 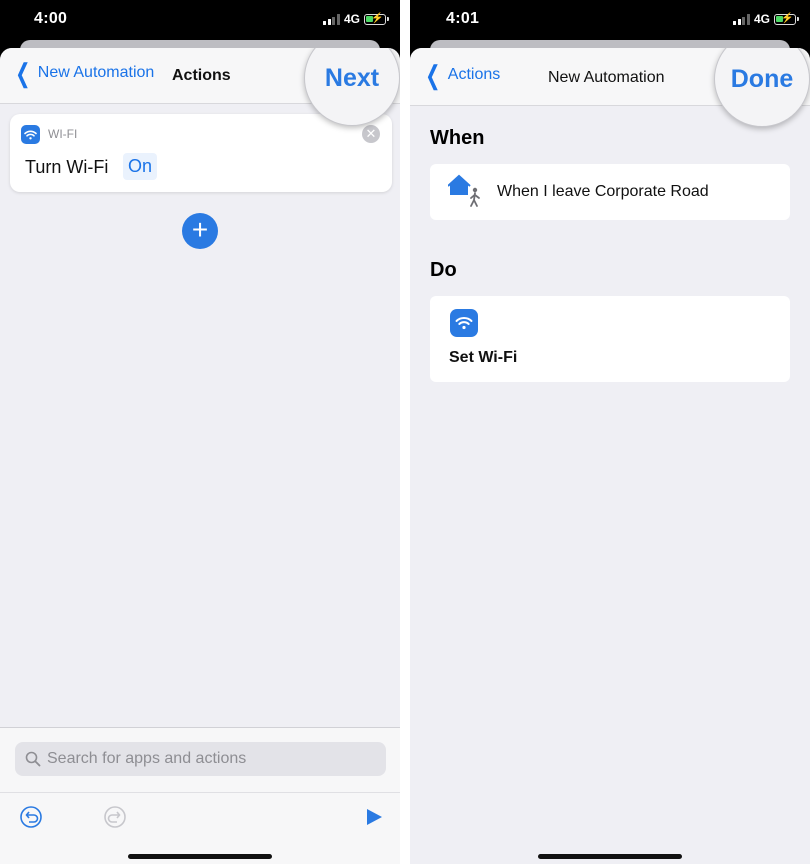 I want to click on do-heading: Do, so click(x=443, y=270).